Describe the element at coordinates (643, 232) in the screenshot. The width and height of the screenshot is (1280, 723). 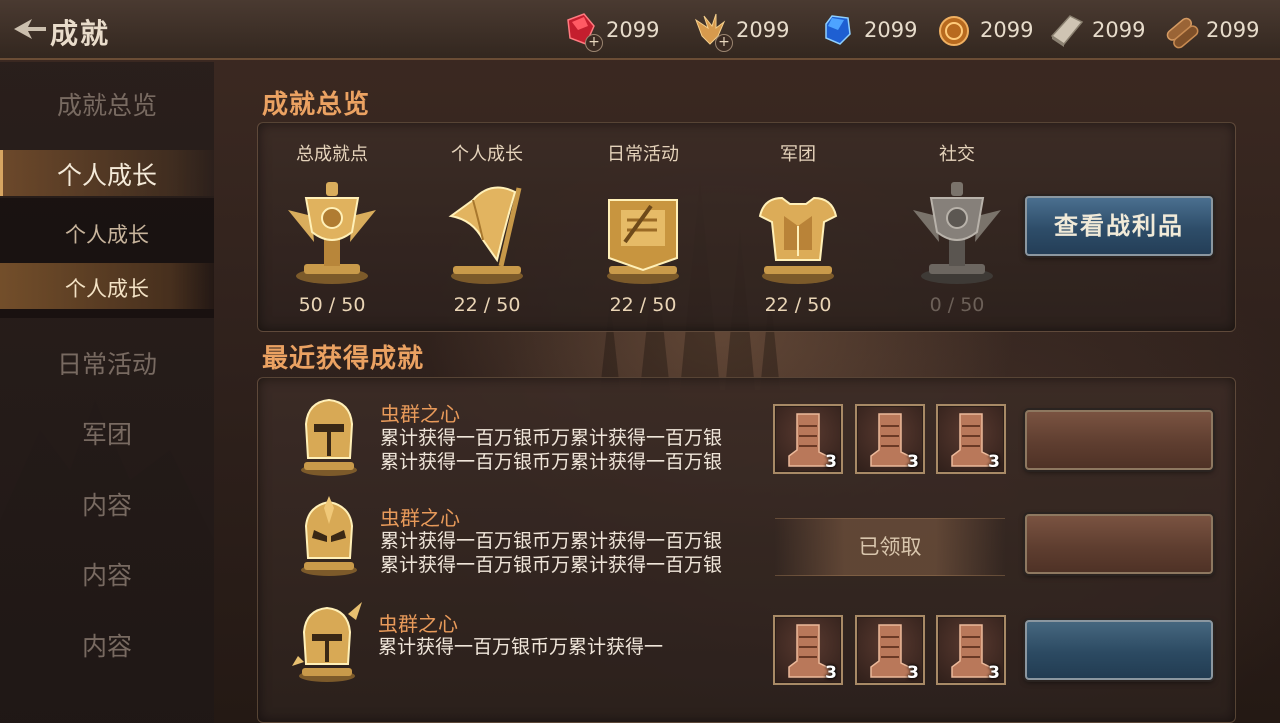
I see `scroll-banner-icon` at that location.